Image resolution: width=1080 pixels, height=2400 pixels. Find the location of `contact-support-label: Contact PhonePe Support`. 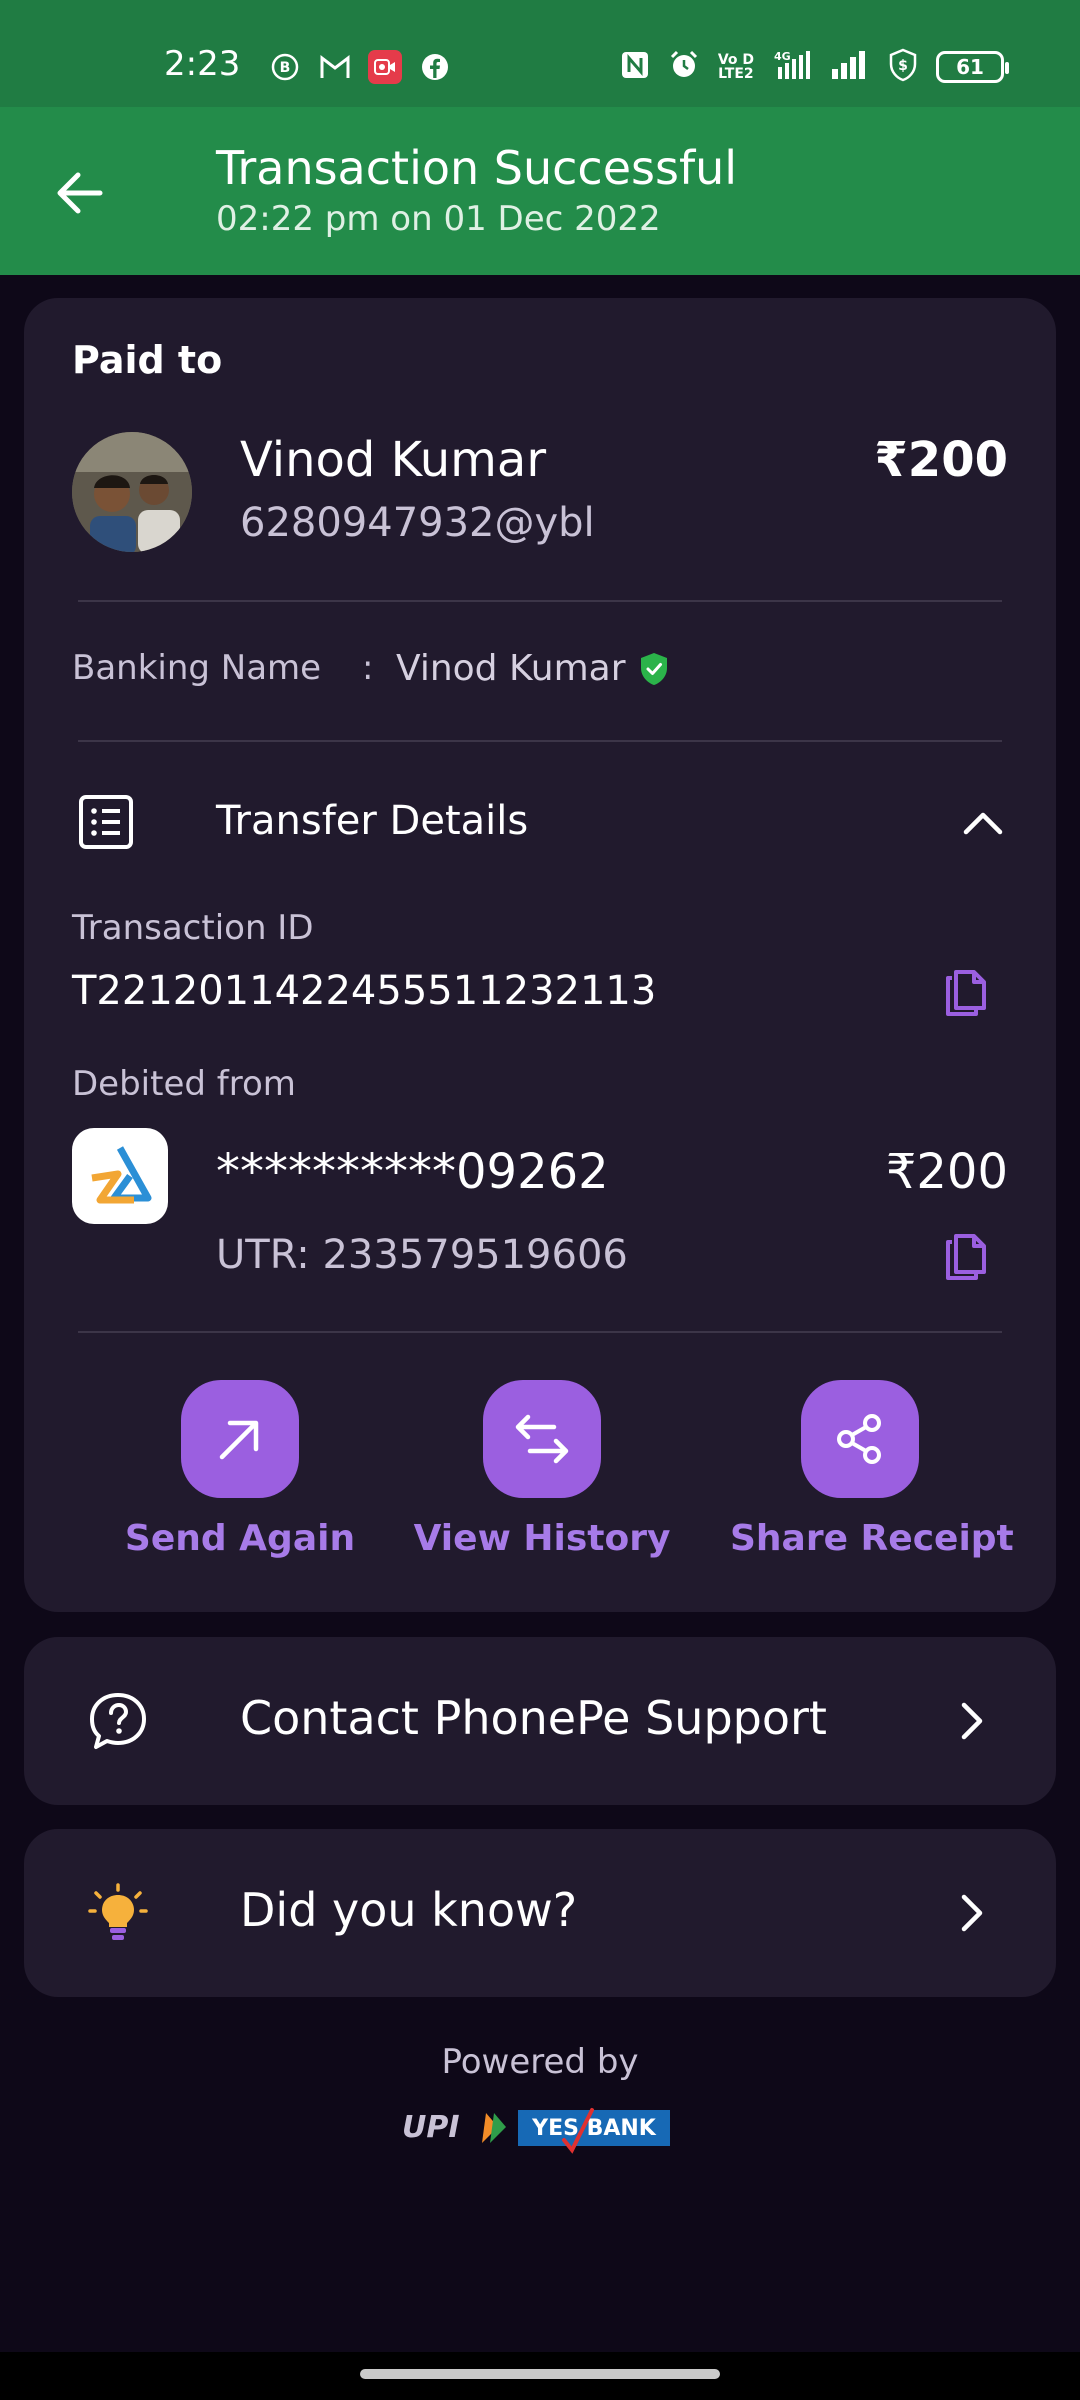

contact-support-label: Contact PhonePe Support is located at coordinates (533, 1718).